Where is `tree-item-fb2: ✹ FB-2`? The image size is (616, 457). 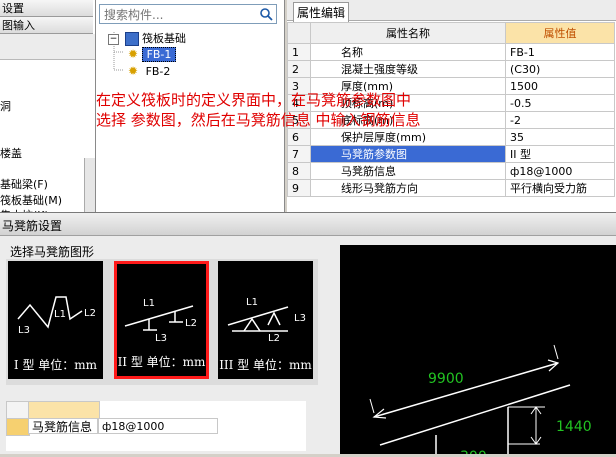
tree-item-fb2: ✹ FB-2 is located at coordinates (151, 71).